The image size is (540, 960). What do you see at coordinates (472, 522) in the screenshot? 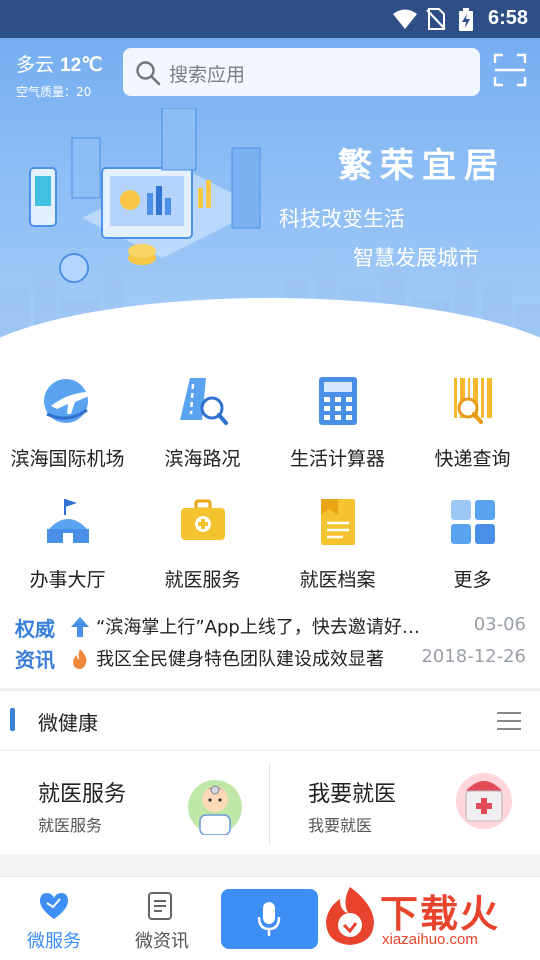
I see `grid-more-icon` at bounding box center [472, 522].